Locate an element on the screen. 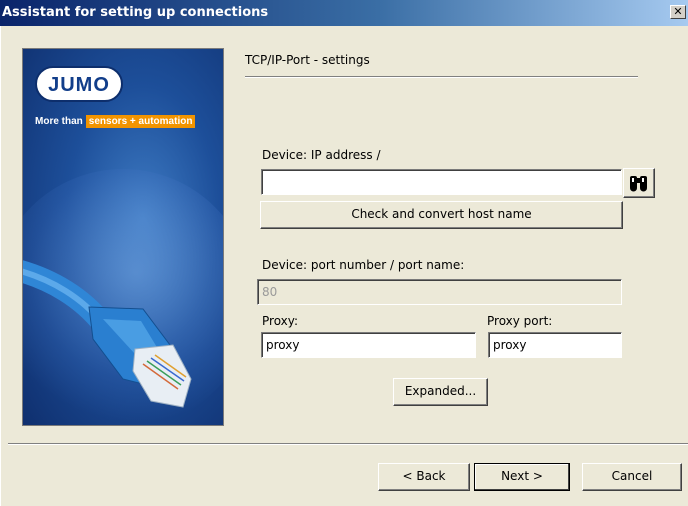  section-title: TCP/IP-Port - settings is located at coordinates (307, 60).